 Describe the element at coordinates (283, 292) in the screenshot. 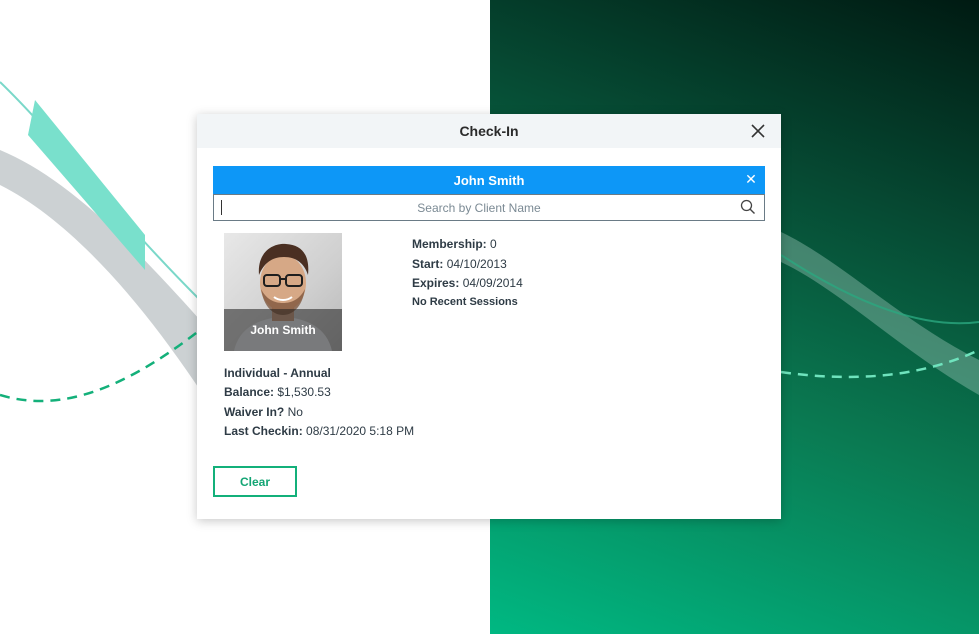

I see `client-photo: John Smith` at that location.